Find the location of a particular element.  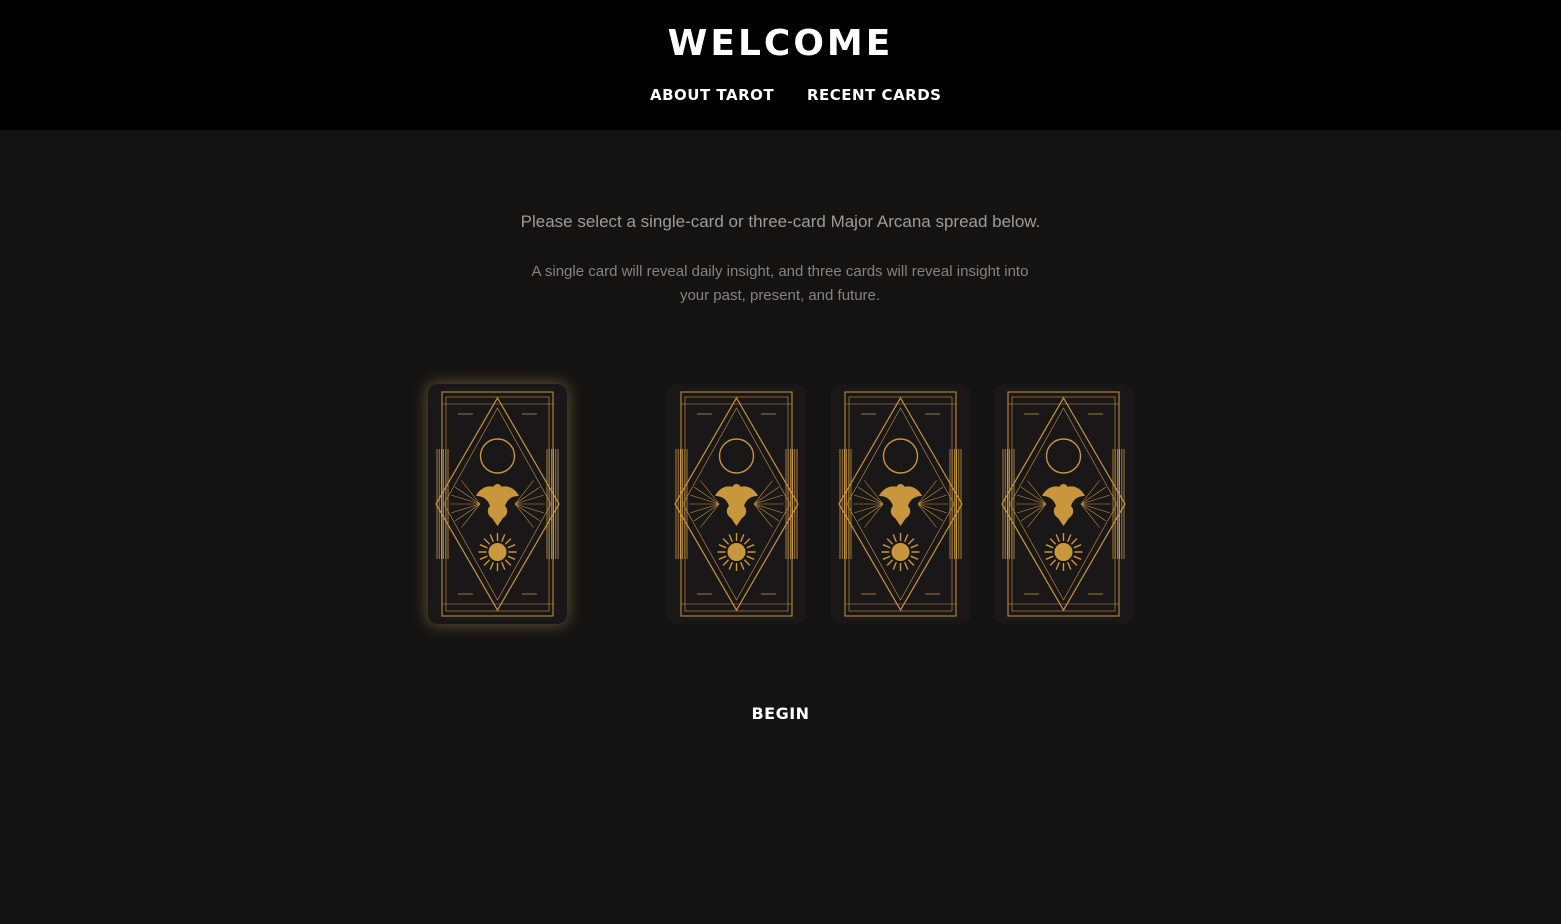

header: WELCOME ABOUT TAROT RECENT CARDS is located at coordinates (780, 65).